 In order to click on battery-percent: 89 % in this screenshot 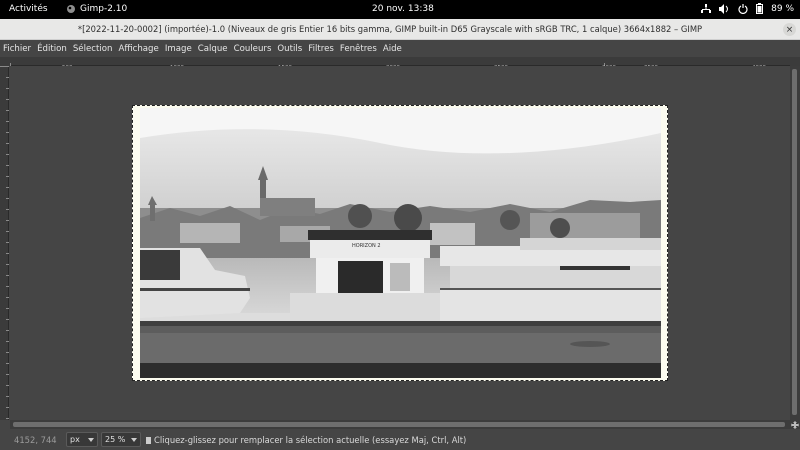, I will do `click(782, 8)`.